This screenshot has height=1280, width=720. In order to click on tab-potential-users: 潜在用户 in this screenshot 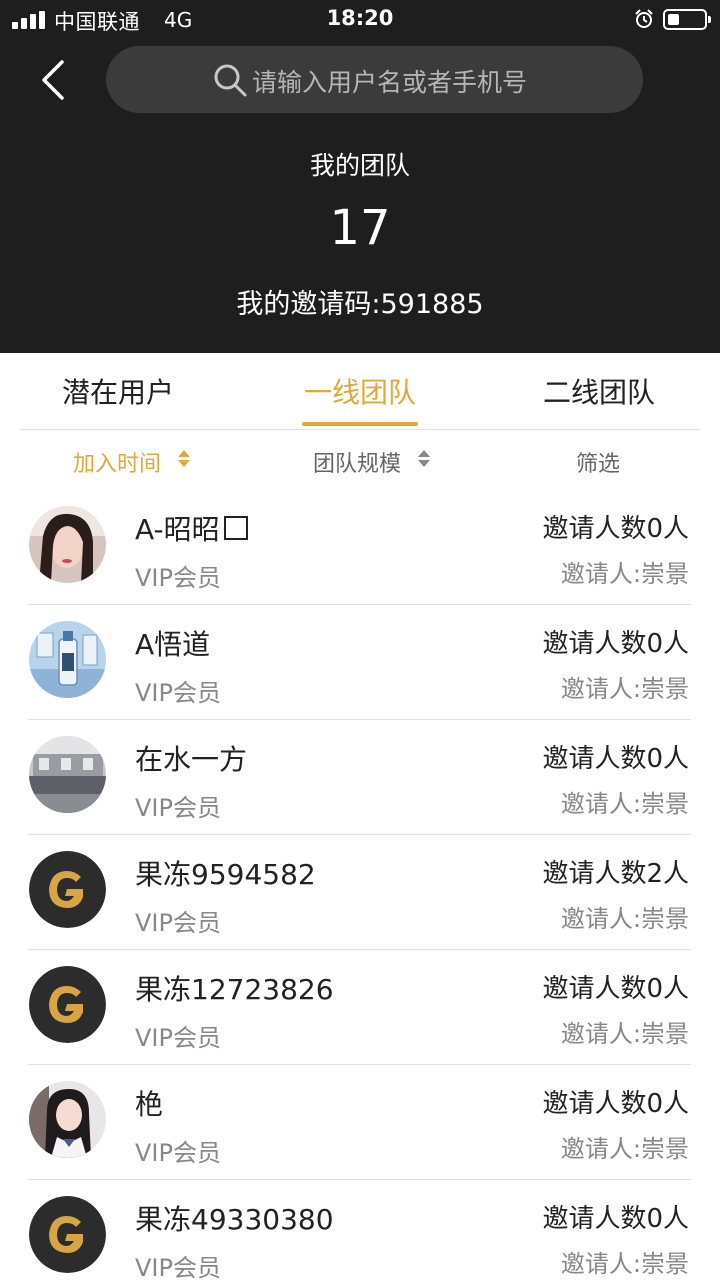, I will do `click(118, 391)`.